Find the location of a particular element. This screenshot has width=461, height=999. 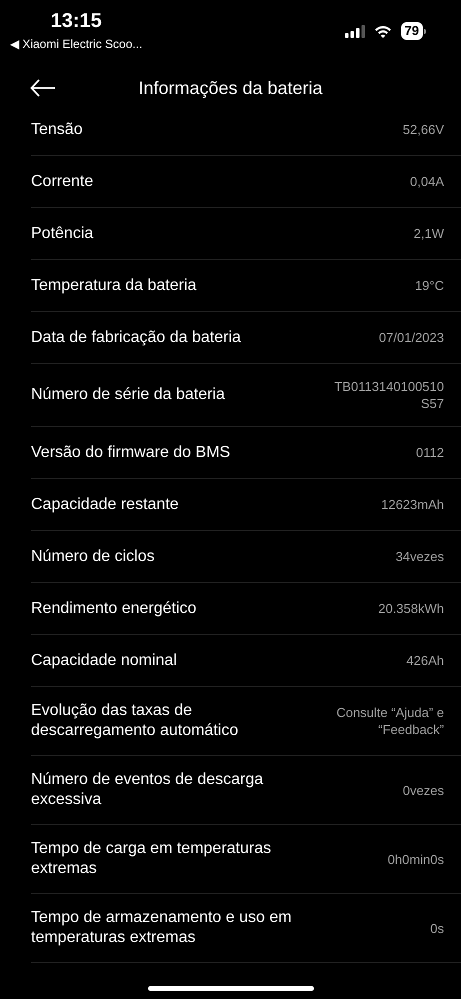

signal-icon is located at coordinates (354, 31).